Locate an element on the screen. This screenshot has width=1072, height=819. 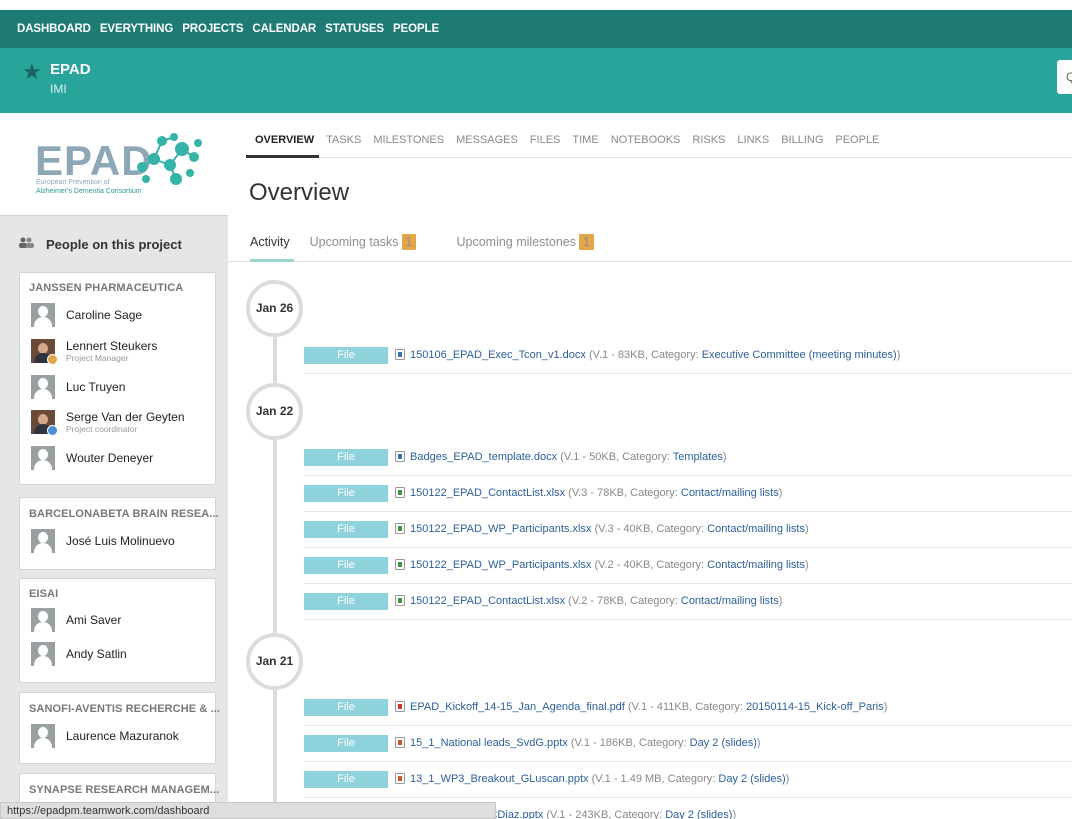
timeline-date: Jan 26 is located at coordinates (274, 308).